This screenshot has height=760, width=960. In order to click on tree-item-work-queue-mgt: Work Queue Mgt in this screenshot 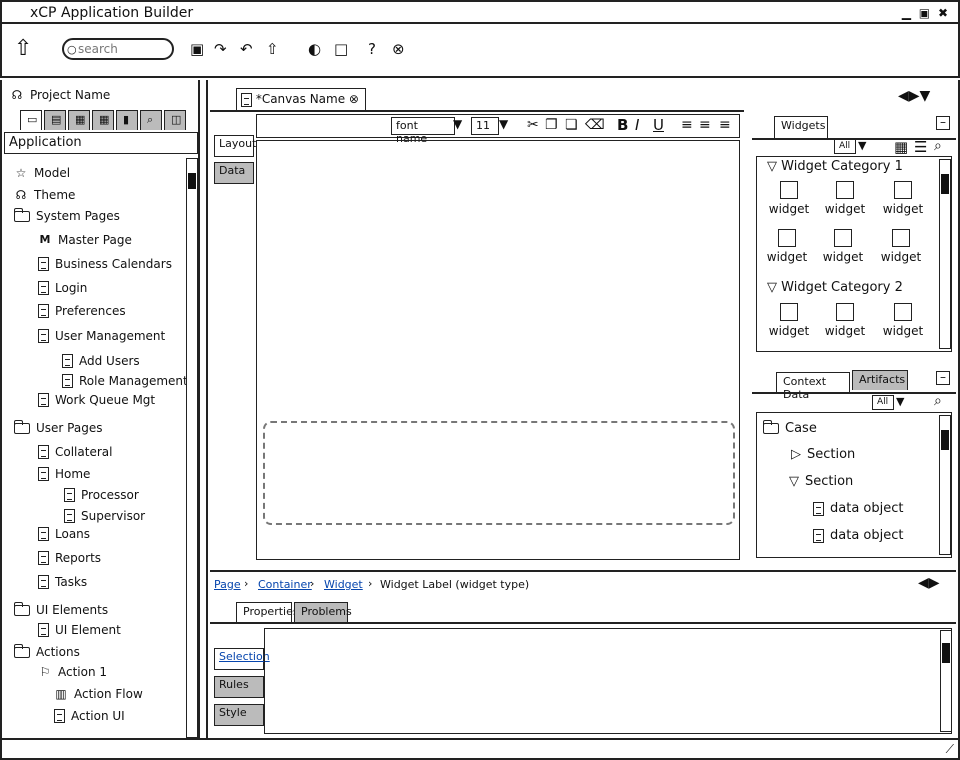, I will do `click(96, 400)`.